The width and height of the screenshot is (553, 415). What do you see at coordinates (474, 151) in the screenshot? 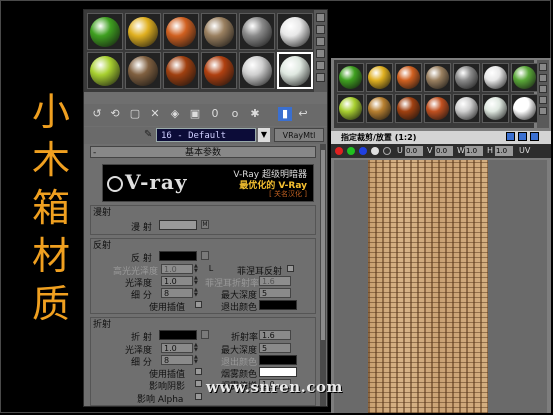
I see `w-field: 1.0` at bounding box center [474, 151].